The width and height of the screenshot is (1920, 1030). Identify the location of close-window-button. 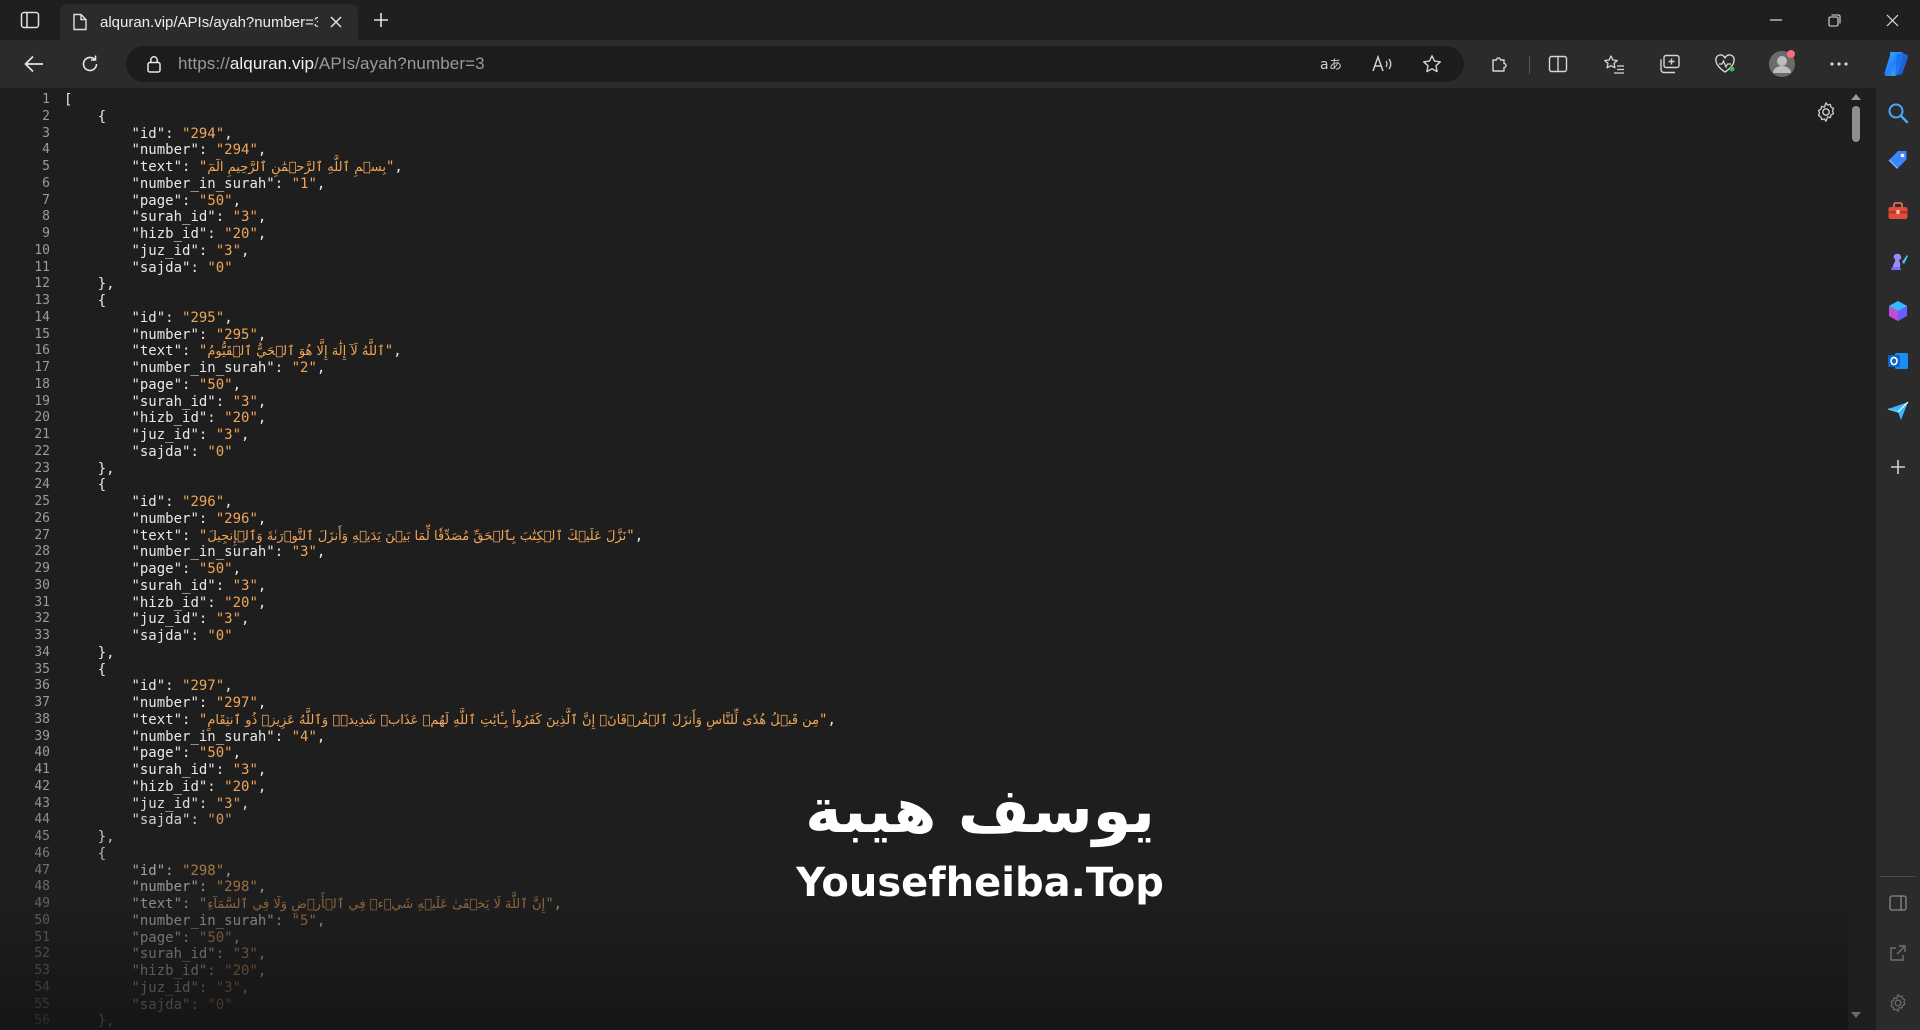
(1892, 20).